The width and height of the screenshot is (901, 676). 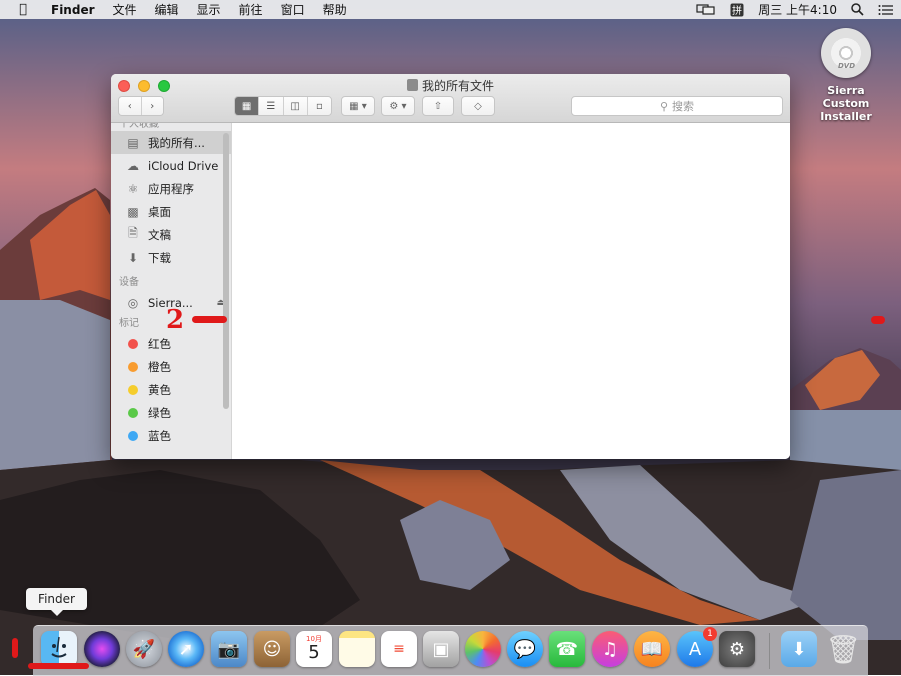 I want to click on dock-notes-icon, so click(x=357, y=649).